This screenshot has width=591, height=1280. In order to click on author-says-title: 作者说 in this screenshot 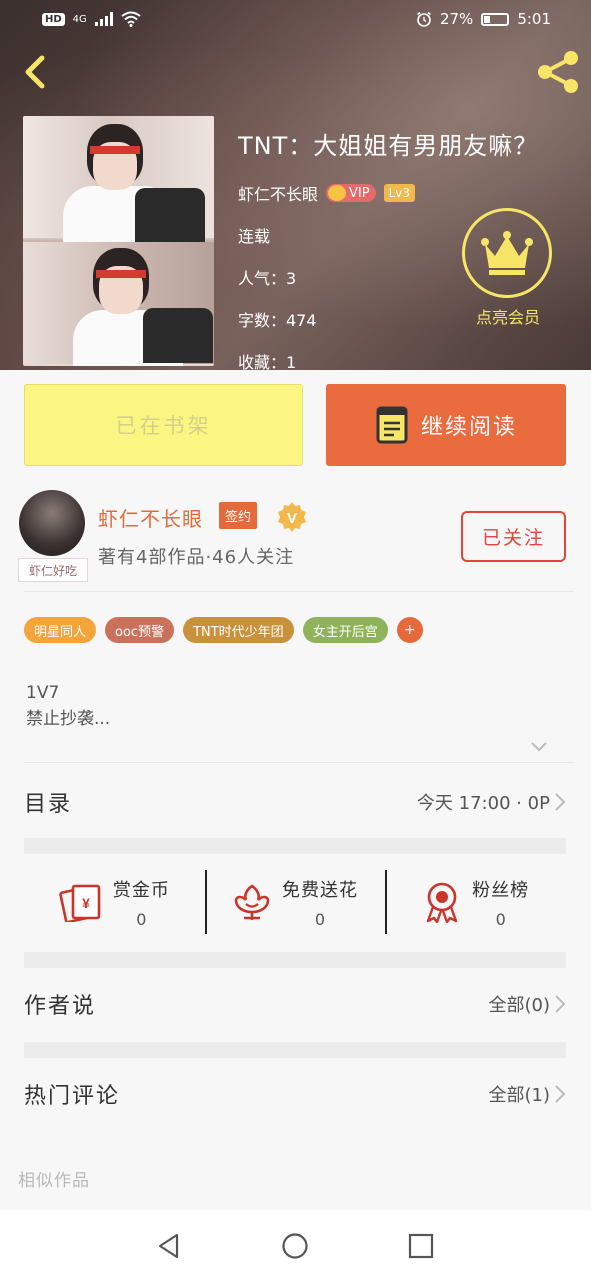, I will do `click(60, 1006)`.